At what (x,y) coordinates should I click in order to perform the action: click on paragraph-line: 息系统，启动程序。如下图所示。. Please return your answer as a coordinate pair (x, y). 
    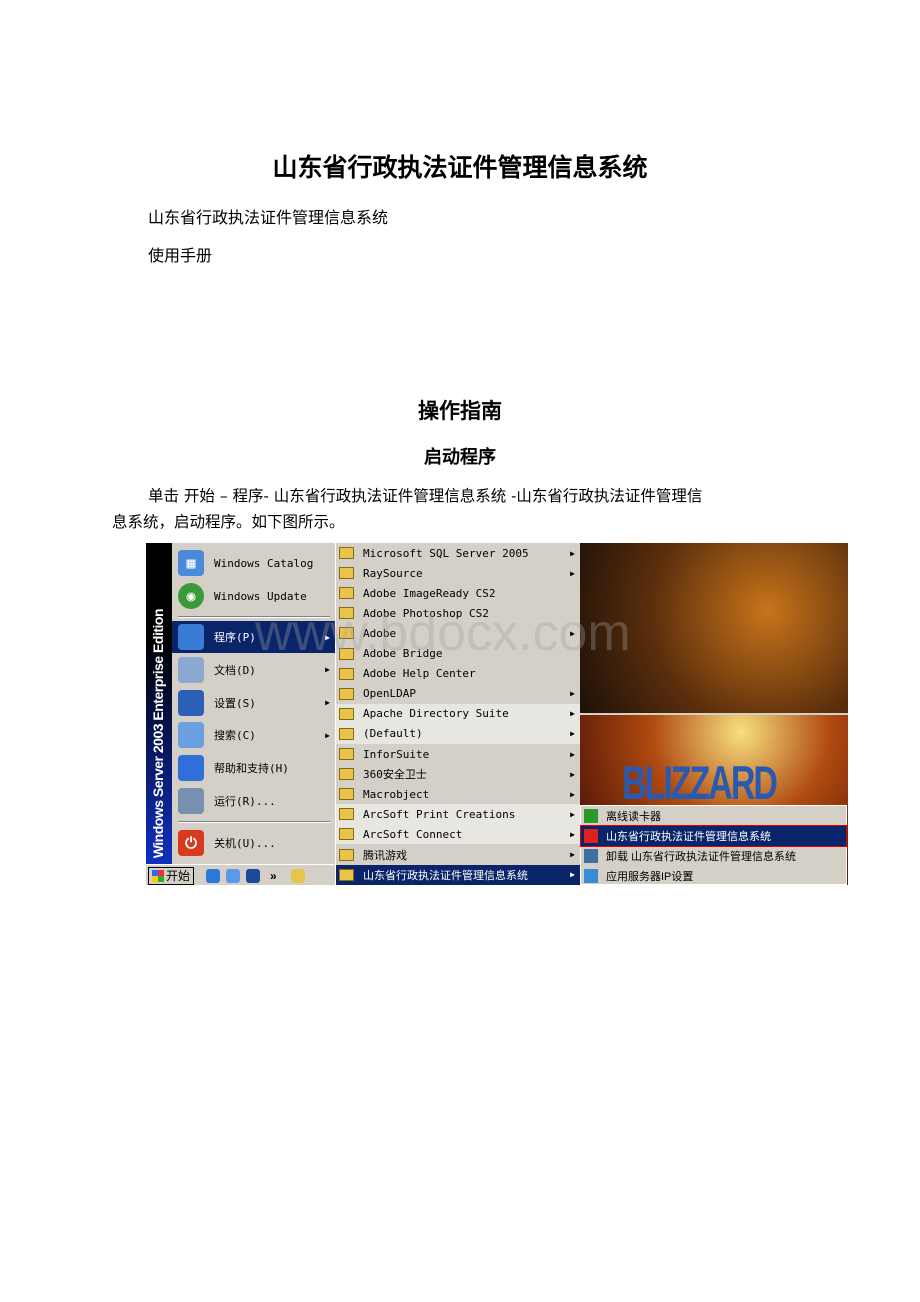
    Looking at the image, I should click on (228, 522).